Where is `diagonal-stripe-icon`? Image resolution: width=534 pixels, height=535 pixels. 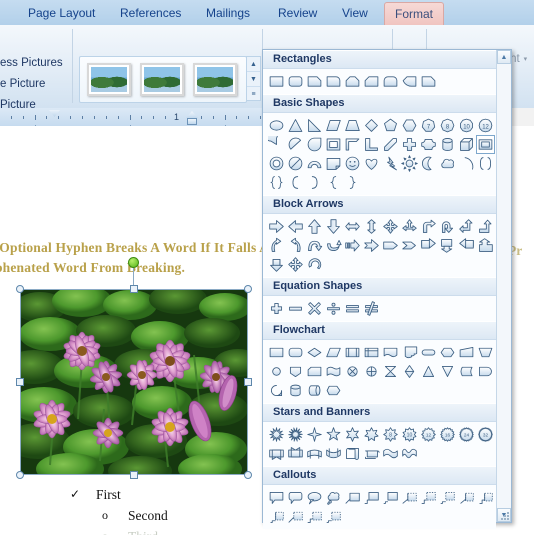
diagonal-stripe-icon is located at coordinates (390, 144).